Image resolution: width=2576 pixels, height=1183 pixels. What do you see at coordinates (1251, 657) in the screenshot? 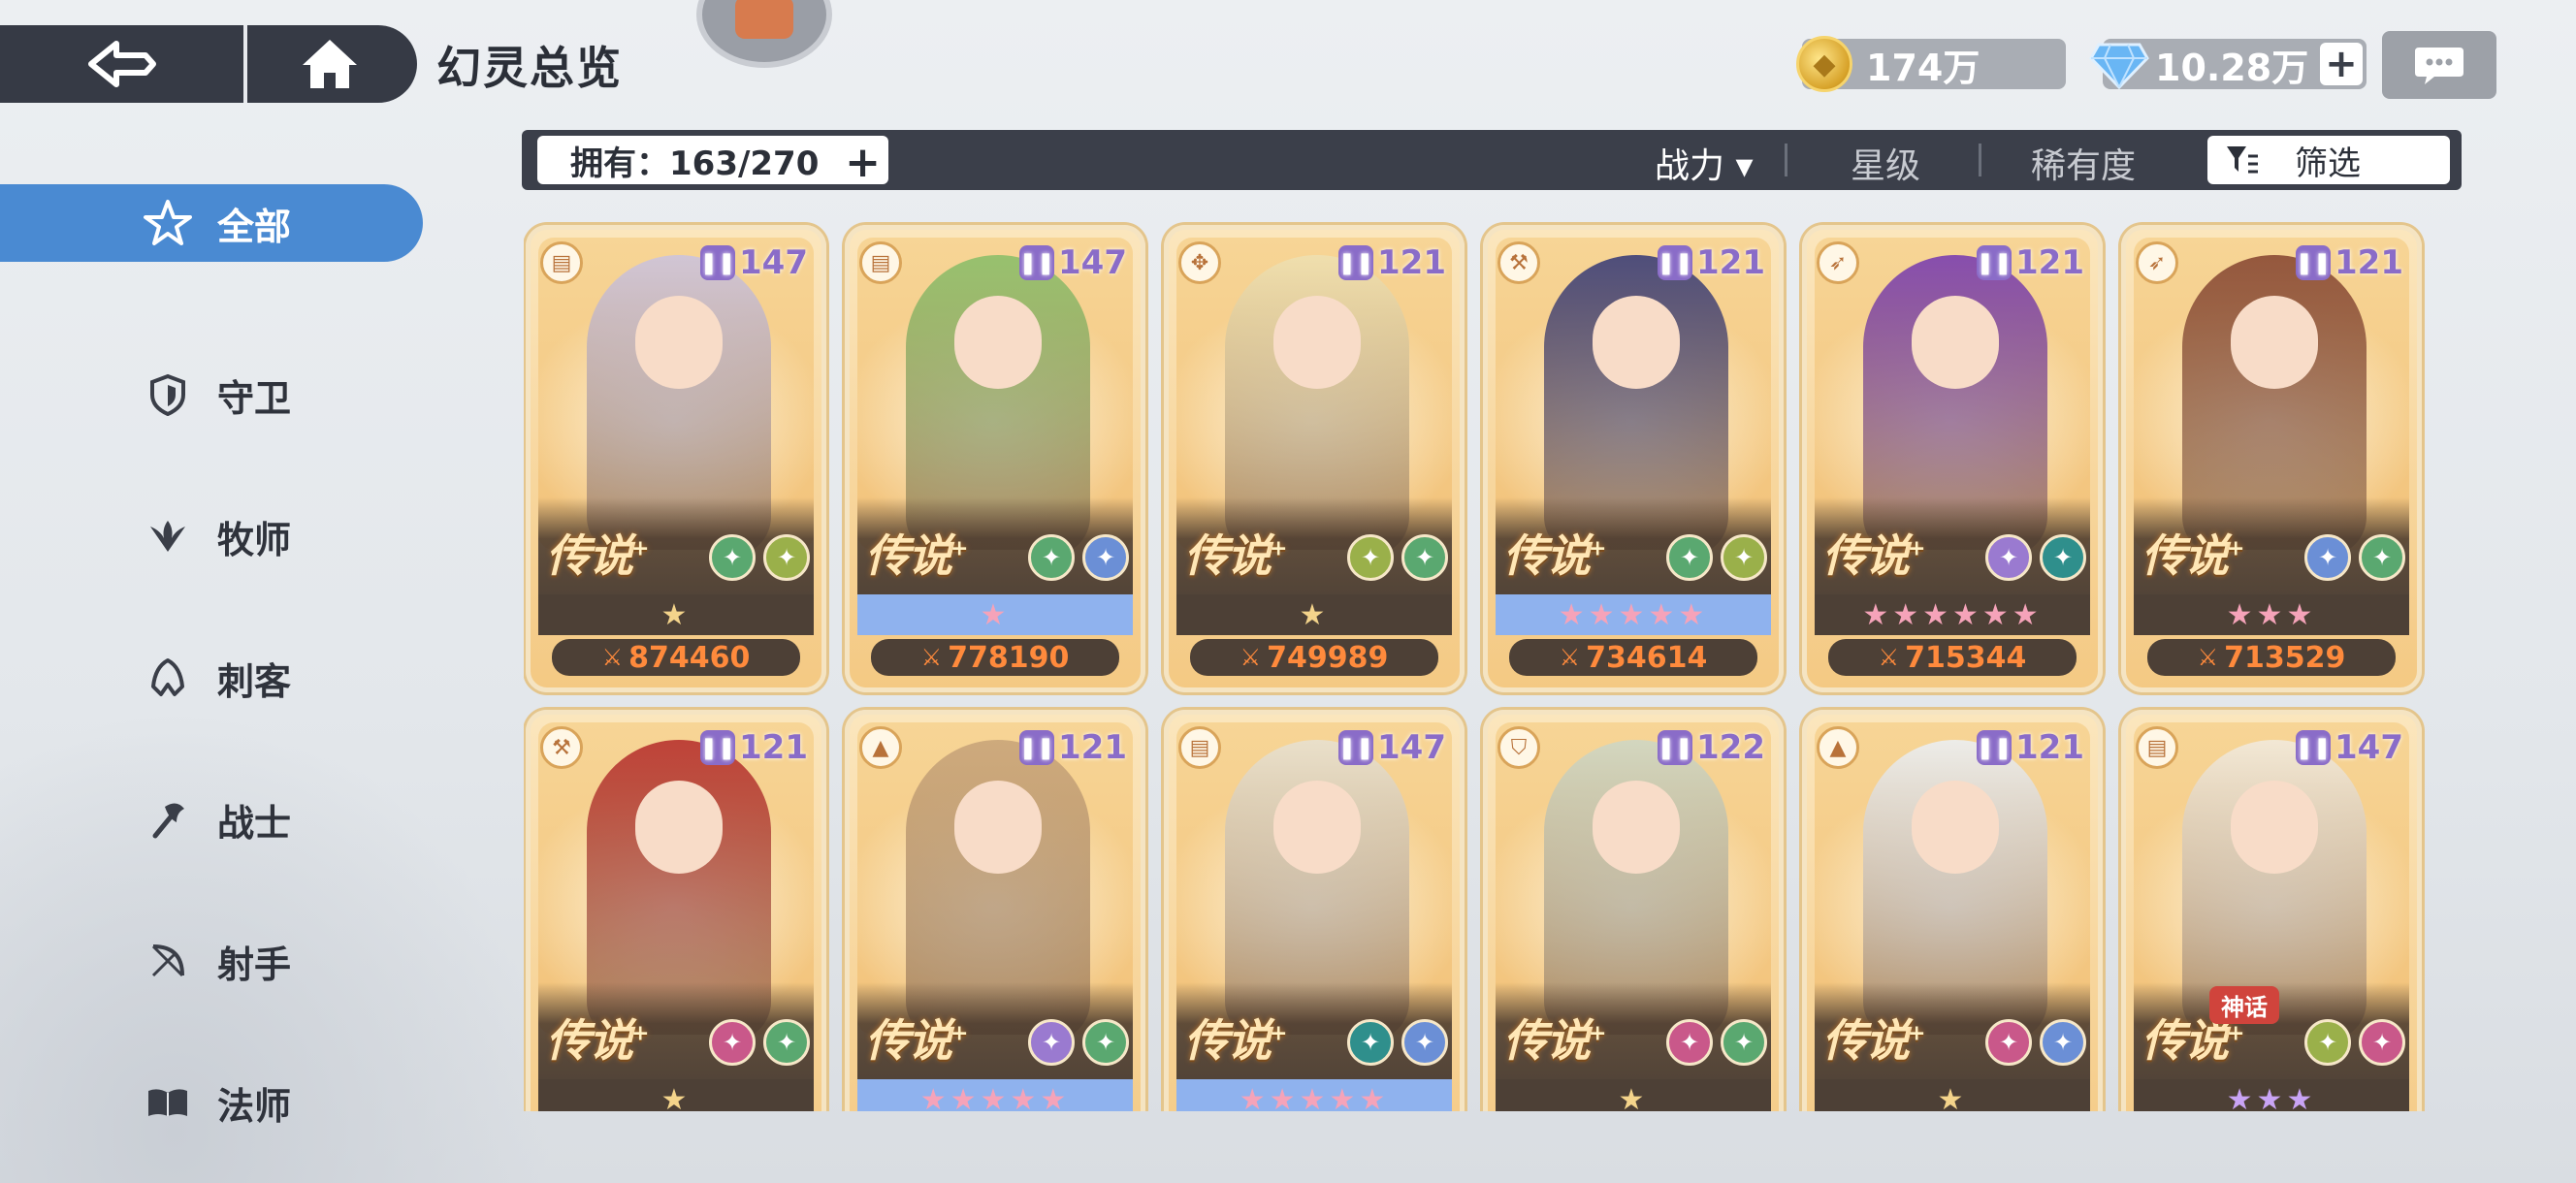
I see `crossed-swords-icon: ⚔` at bounding box center [1251, 657].